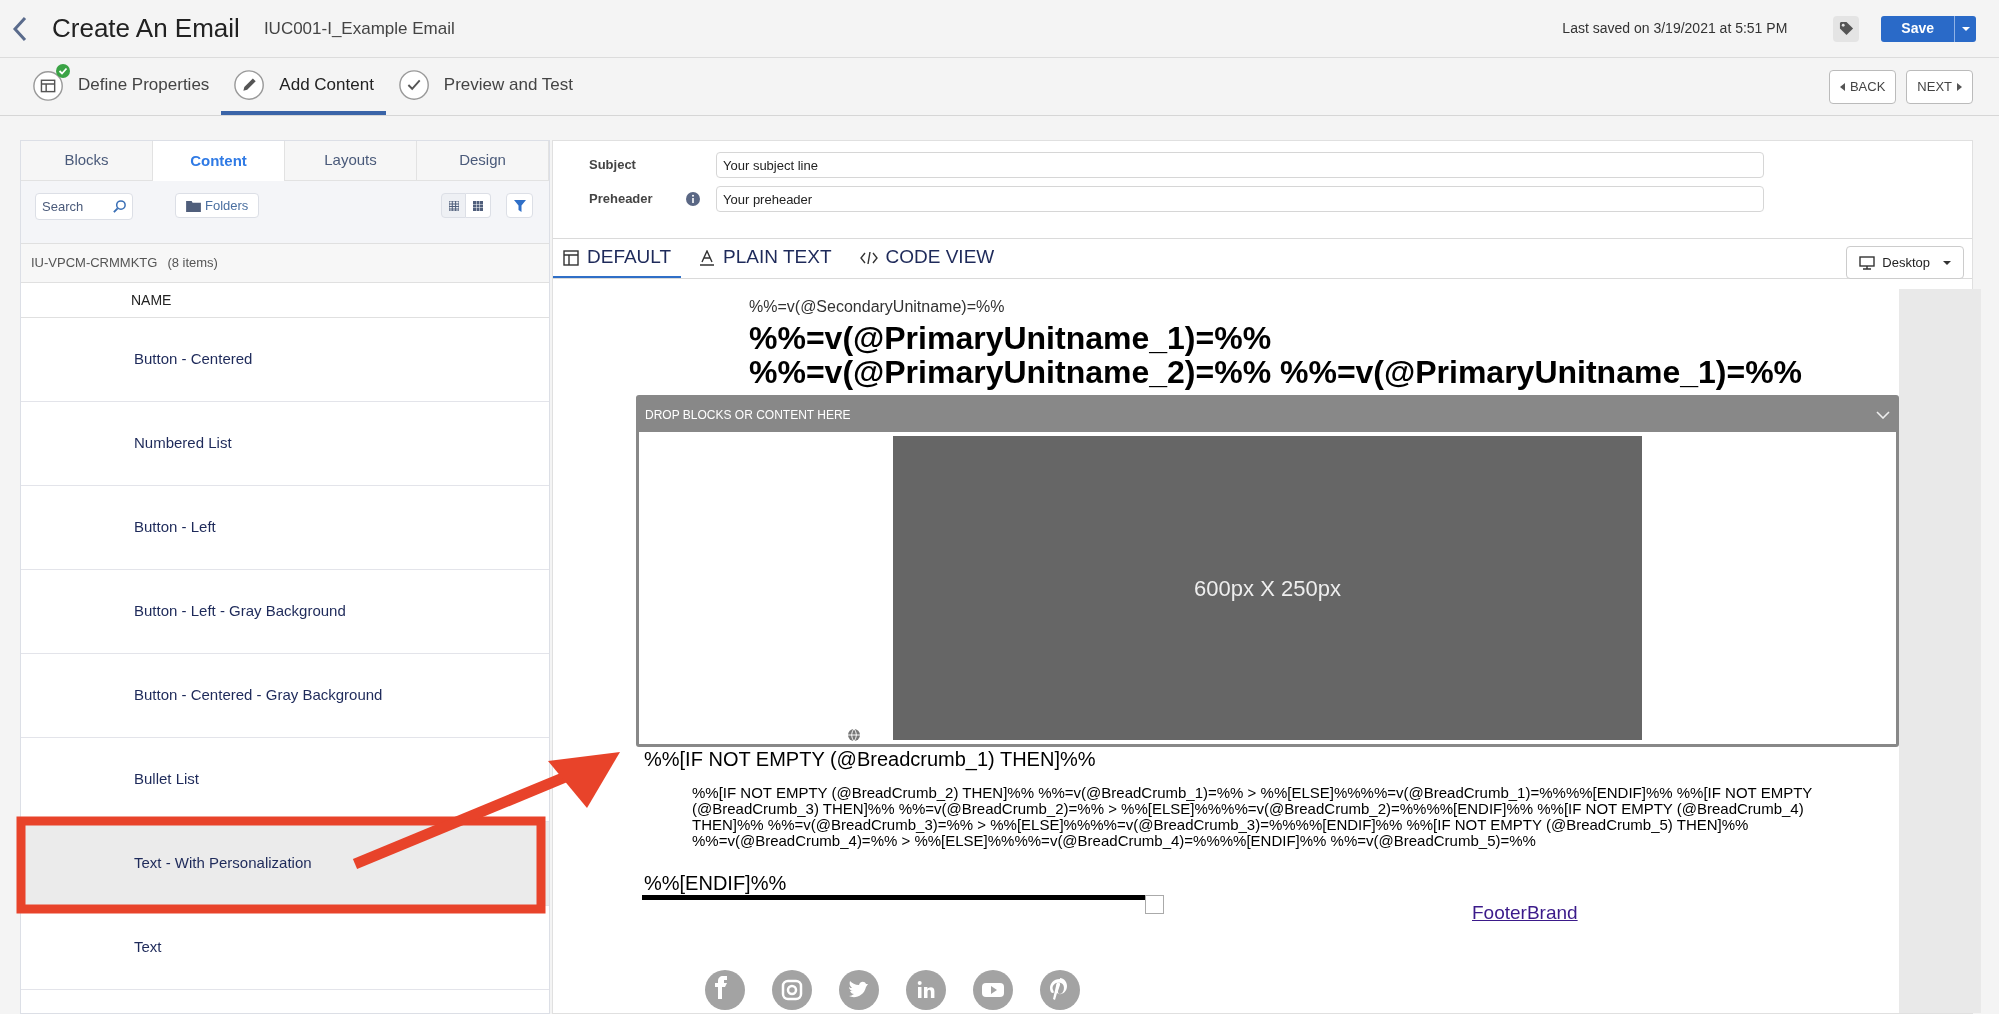 This screenshot has height=1014, width=1999. Describe the element at coordinates (617, 258) in the screenshot. I see `view-tab: DEFAULT` at that location.